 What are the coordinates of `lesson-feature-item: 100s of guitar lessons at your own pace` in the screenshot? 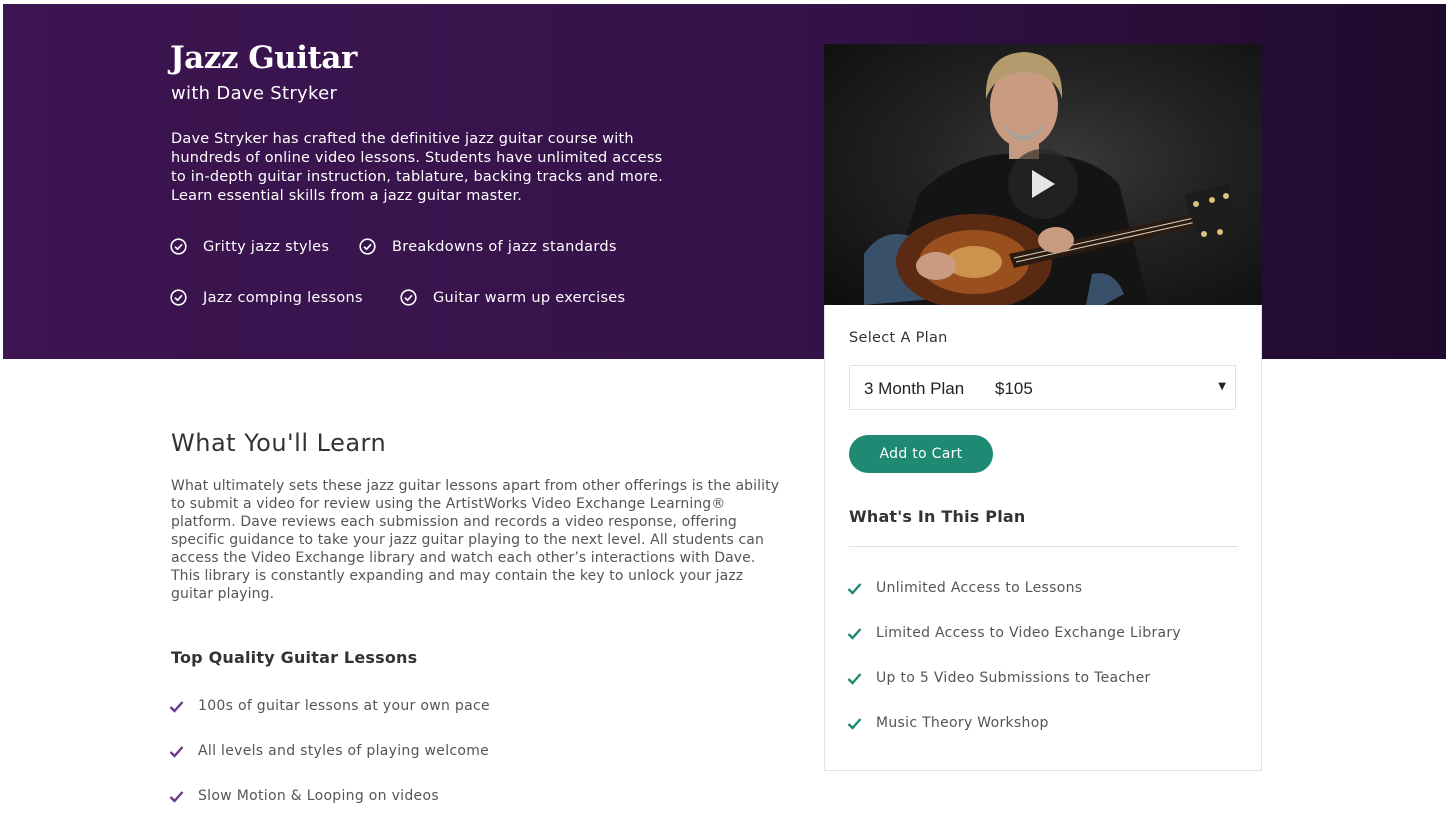 It's located at (329, 706).